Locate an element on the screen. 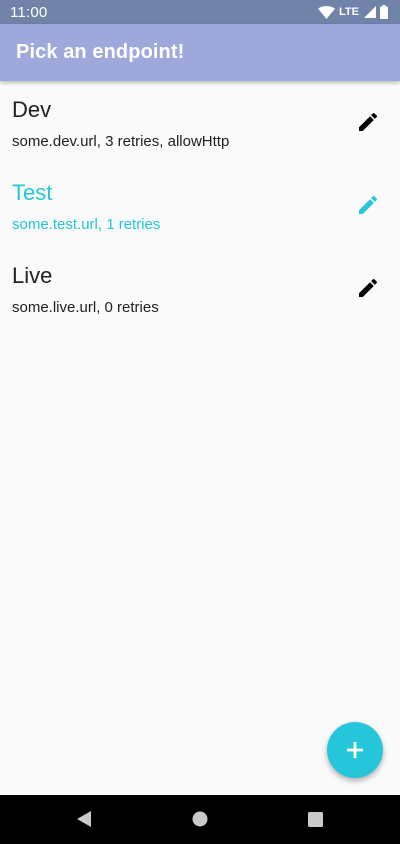 This screenshot has width=400, height=844. endpoint-name: Live is located at coordinates (32, 275).